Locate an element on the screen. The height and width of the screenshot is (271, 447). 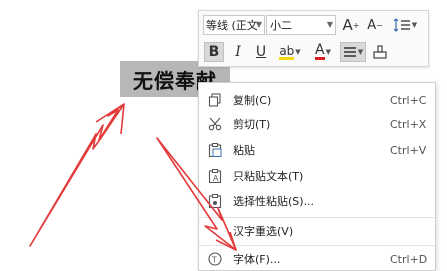
menu-item-shortcut: Ctrl+V is located at coordinates (408, 150).